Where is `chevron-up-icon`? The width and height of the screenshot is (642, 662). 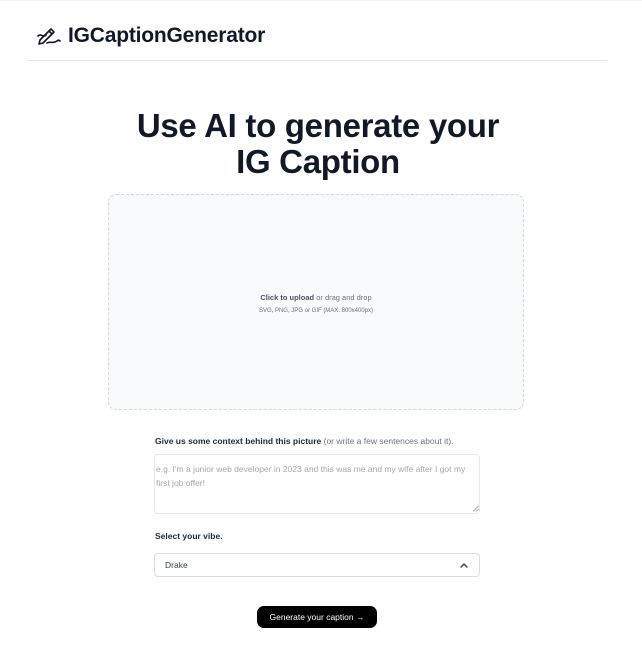
chevron-up-icon is located at coordinates (464, 565).